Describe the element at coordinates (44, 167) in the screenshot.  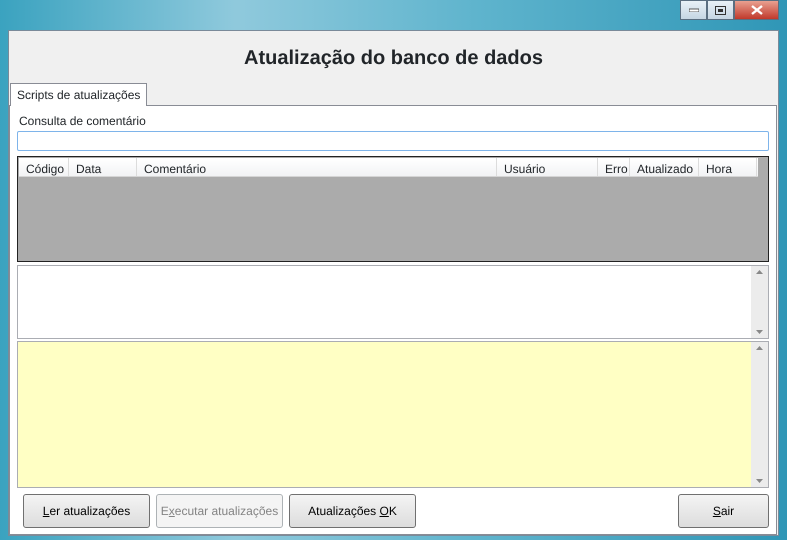
I see `column-header: Código` at that location.